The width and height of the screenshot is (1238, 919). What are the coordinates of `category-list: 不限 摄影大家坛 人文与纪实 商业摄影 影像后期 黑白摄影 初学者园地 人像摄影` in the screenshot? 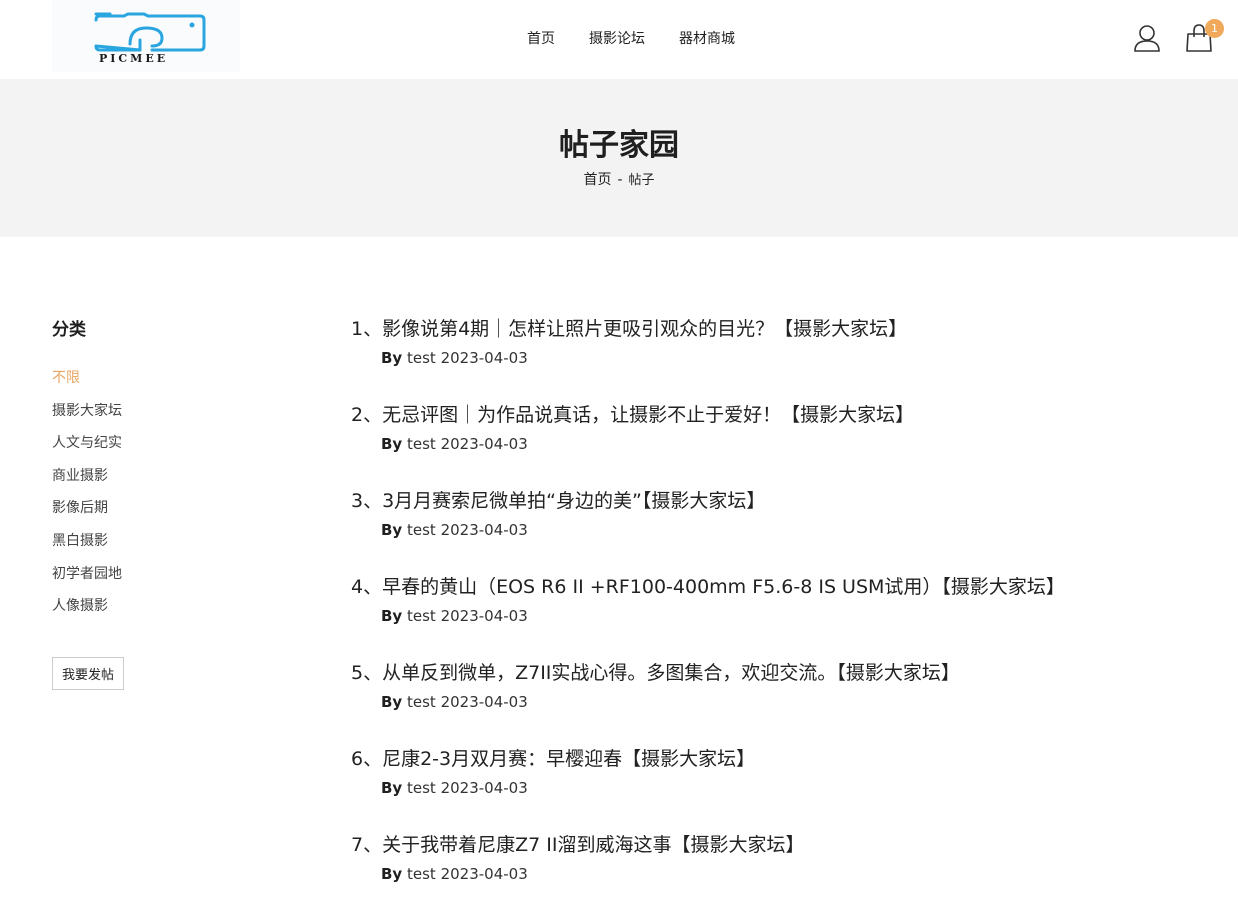 It's located at (152, 498).